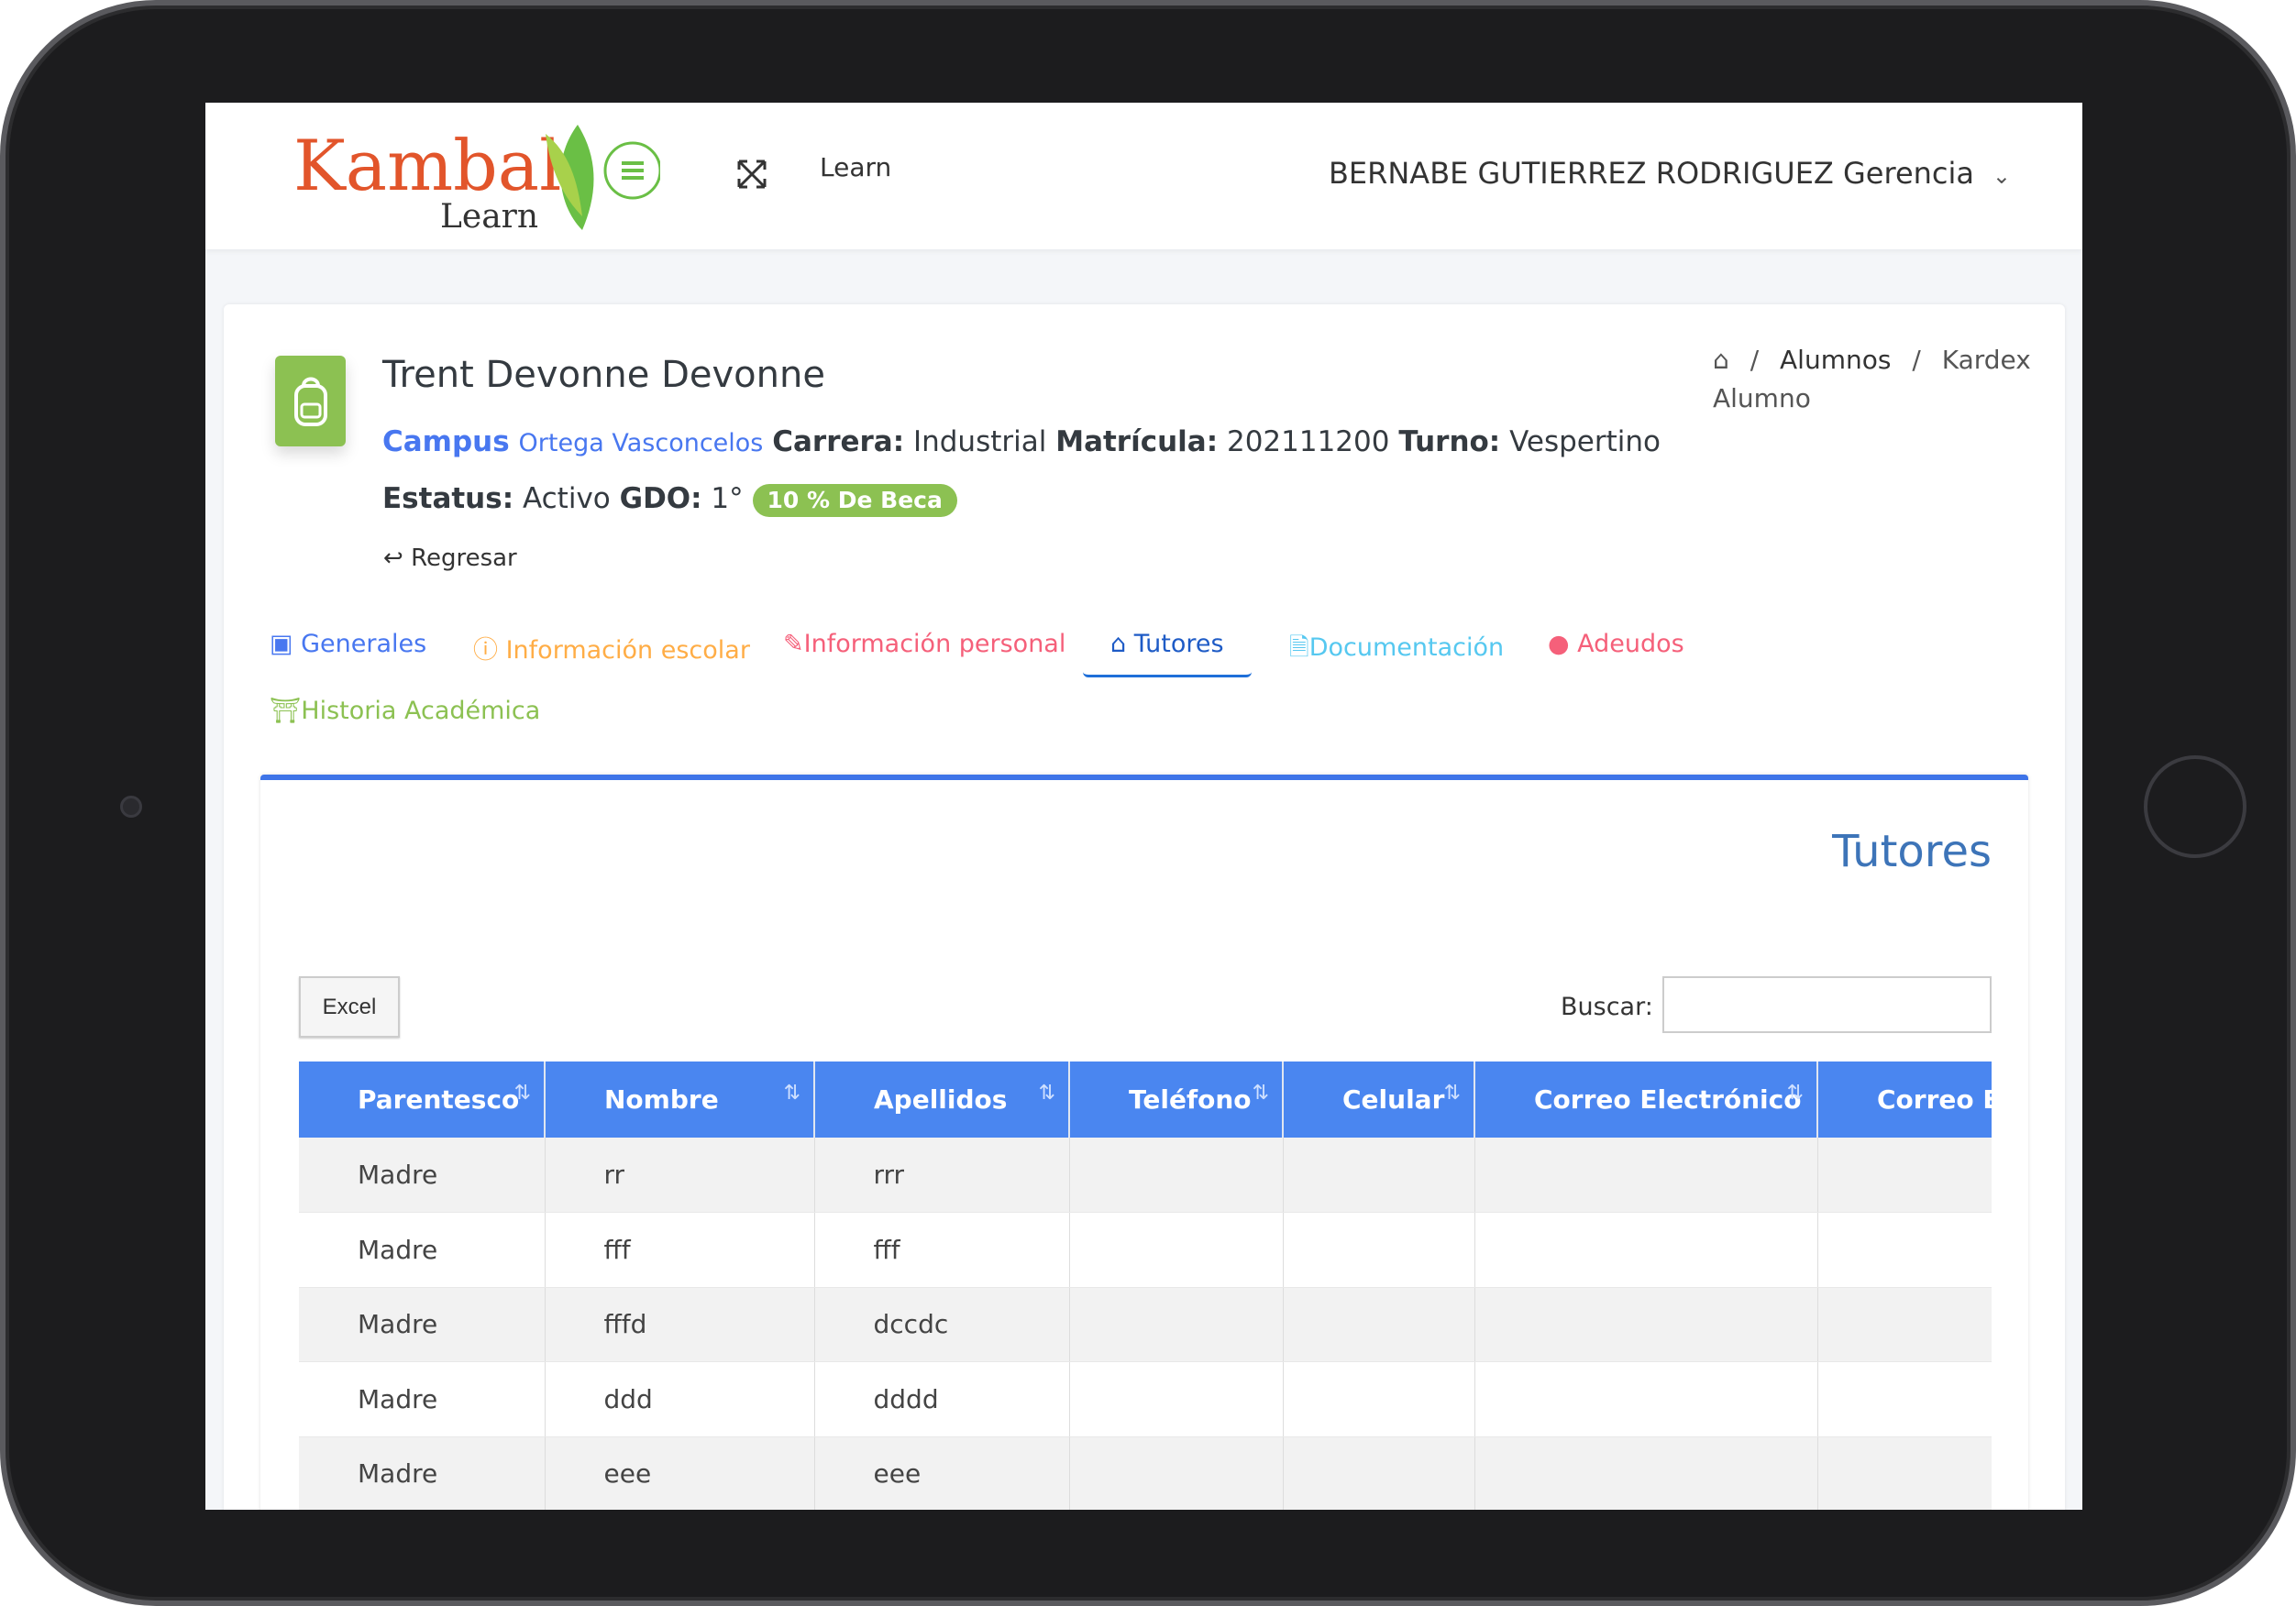 The width and height of the screenshot is (2296, 1606). What do you see at coordinates (422, 1100) in the screenshot?
I see `column-header: Parentesco ⇅` at bounding box center [422, 1100].